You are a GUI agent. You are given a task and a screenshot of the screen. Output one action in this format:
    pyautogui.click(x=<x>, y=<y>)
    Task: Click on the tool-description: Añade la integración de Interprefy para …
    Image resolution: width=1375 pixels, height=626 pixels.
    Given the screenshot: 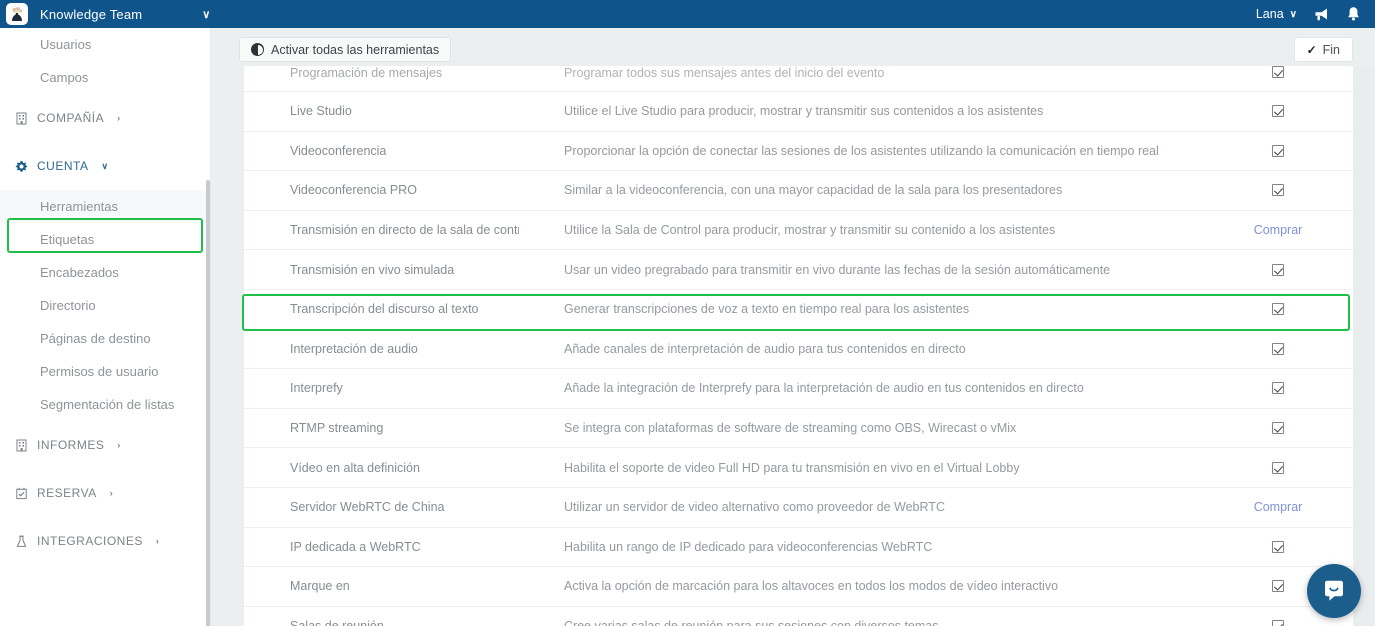 What is the action you would take?
    pyautogui.click(x=824, y=388)
    